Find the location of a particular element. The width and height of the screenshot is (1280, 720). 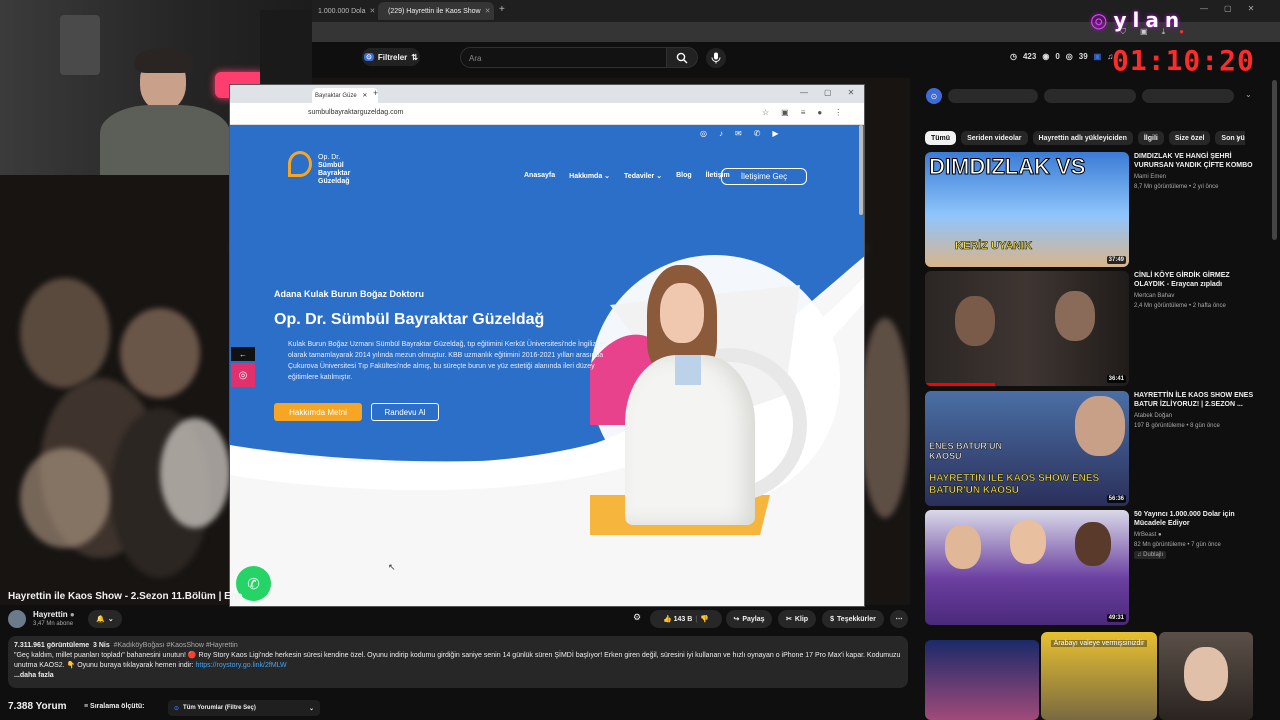

chip-series: Seriden videolar is located at coordinates (994, 138).